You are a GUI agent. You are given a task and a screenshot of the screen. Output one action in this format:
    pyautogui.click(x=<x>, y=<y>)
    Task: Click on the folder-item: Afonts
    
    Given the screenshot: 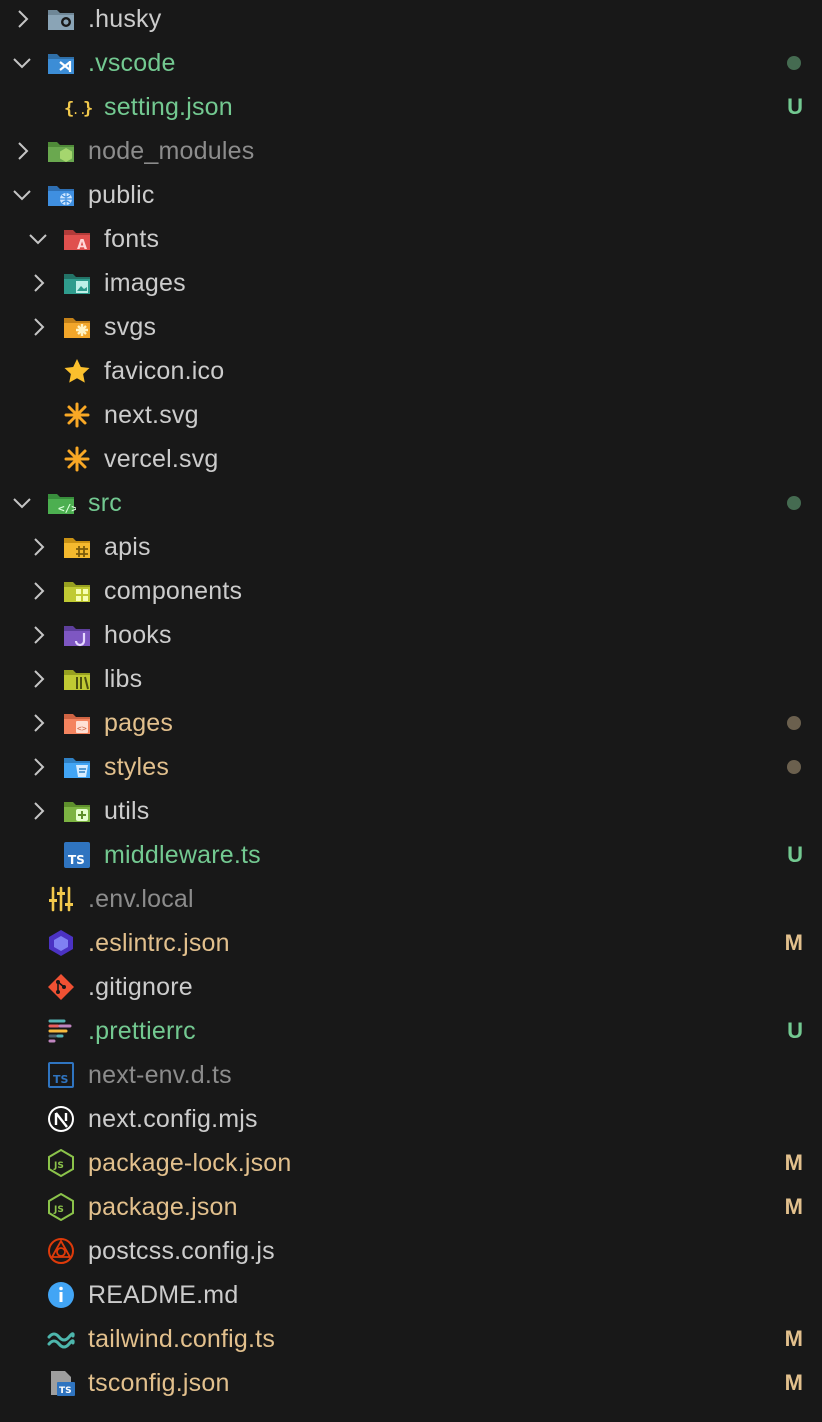 What is the action you would take?
    pyautogui.click(x=411, y=239)
    